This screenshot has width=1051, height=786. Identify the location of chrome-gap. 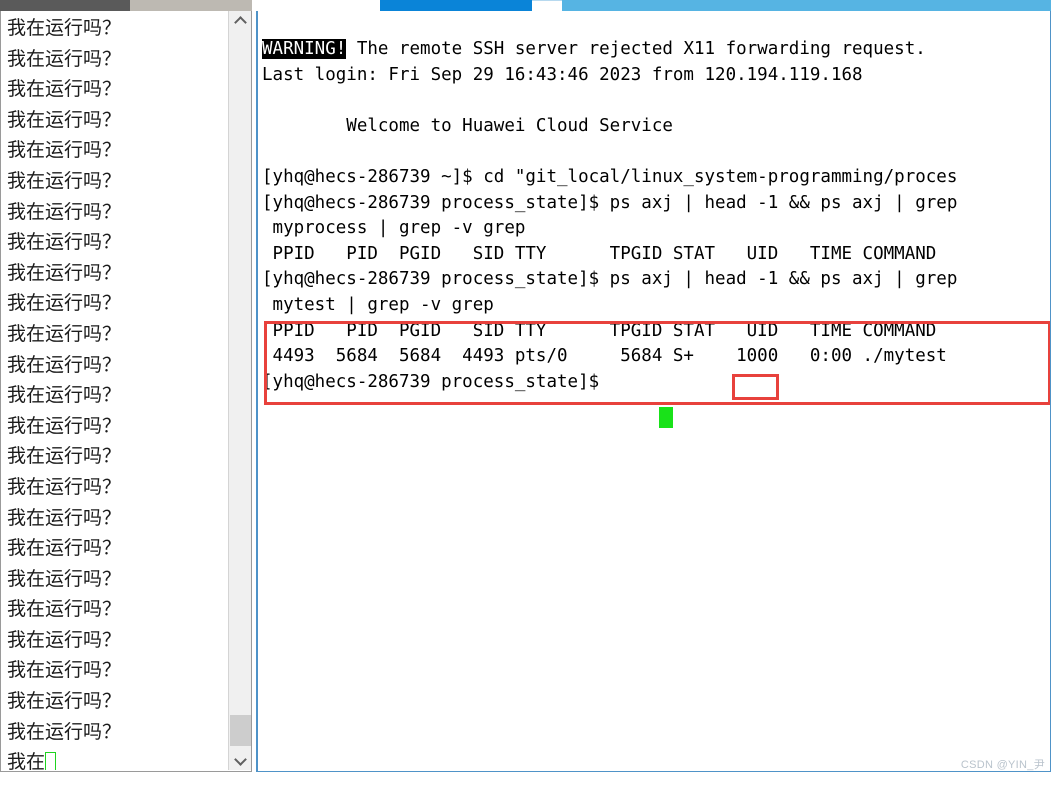
(316, 5).